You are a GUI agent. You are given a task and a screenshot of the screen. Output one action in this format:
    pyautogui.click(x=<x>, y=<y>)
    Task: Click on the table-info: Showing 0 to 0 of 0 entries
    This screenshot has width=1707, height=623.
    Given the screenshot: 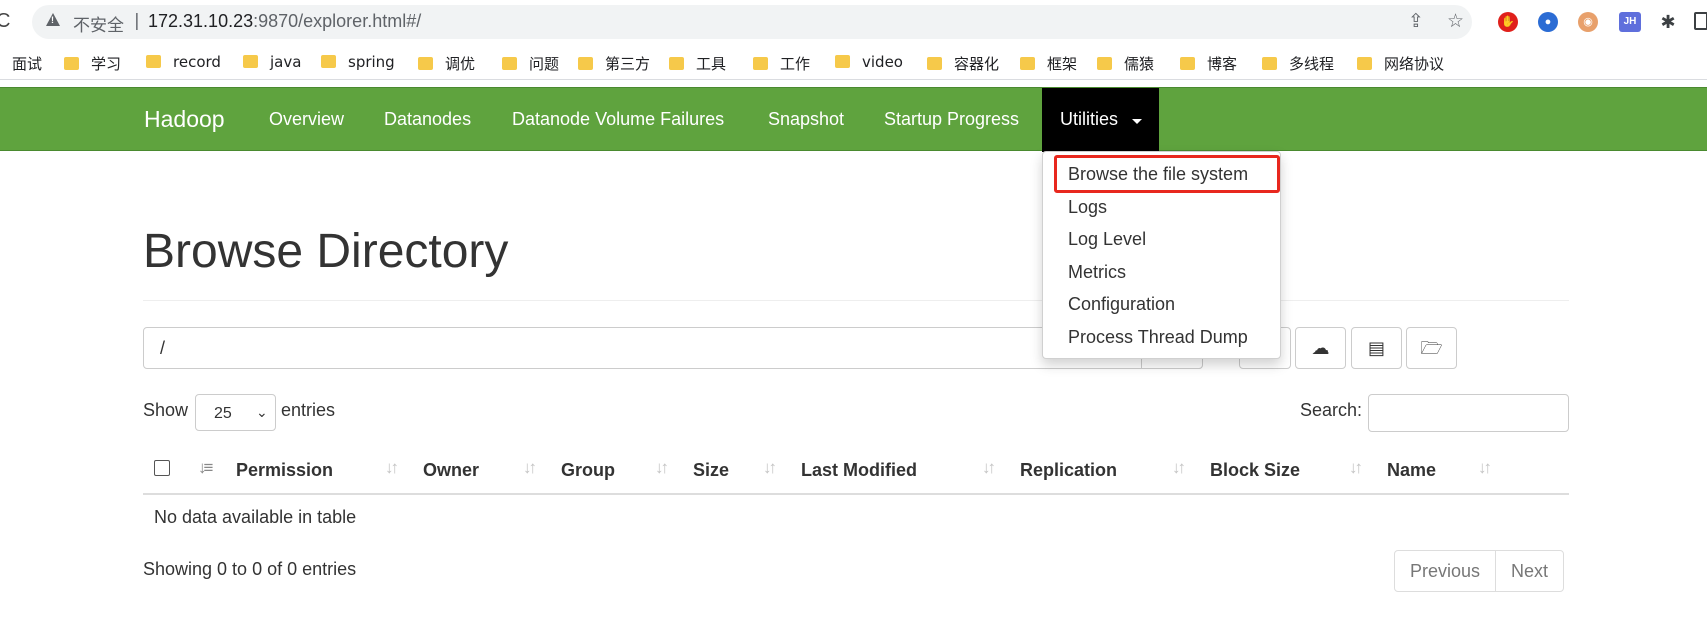 What is the action you would take?
    pyautogui.click(x=250, y=569)
    